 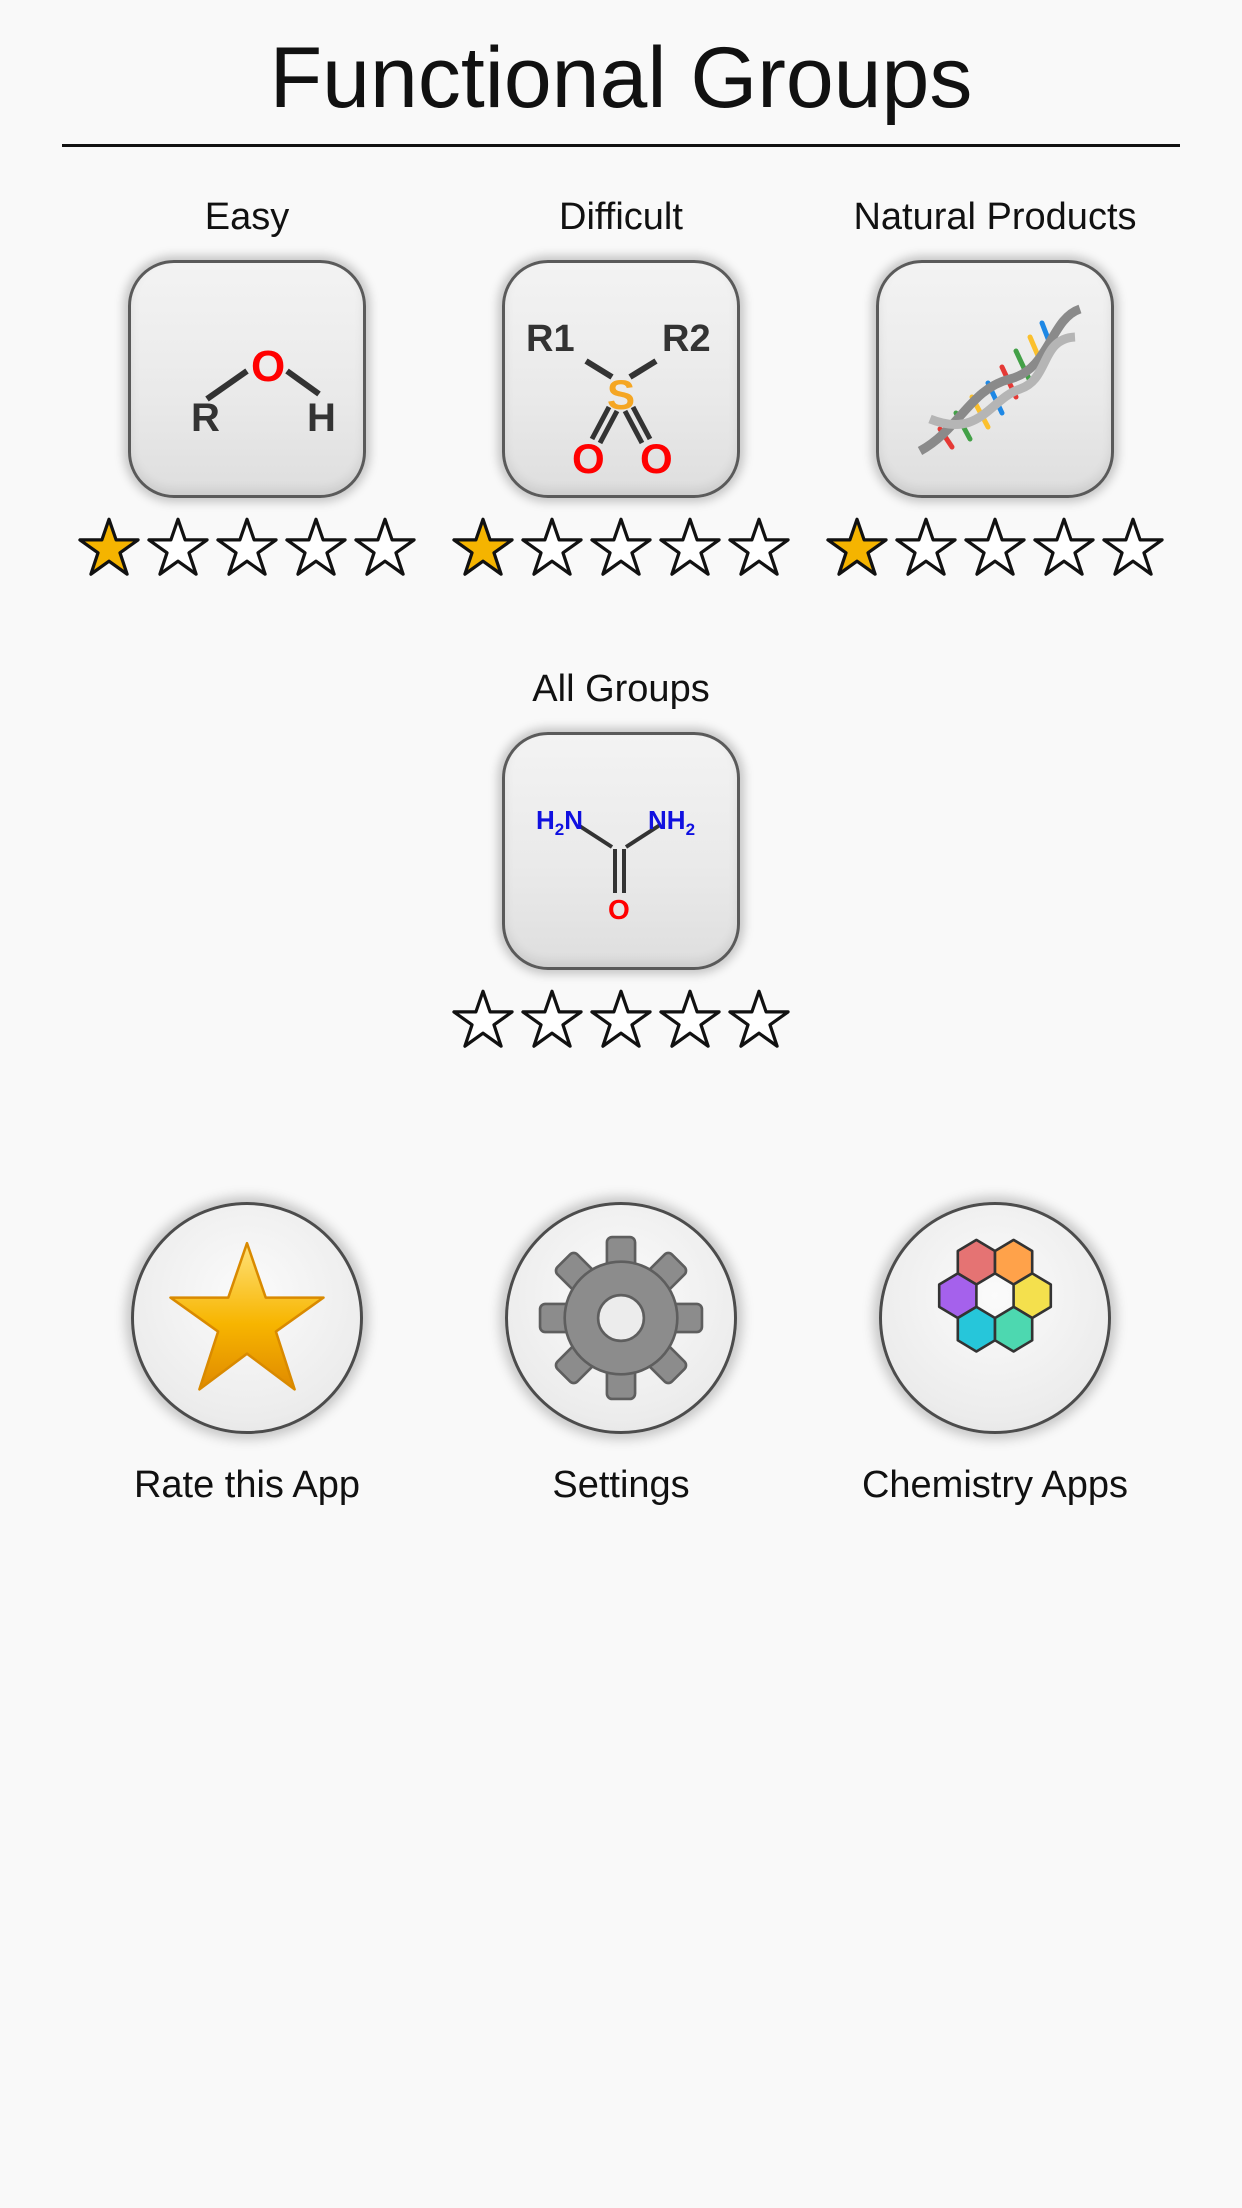 What do you see at coordinates (686, 339) in the screenshot?
I see `group-r2: R2` at bounding box center [686, 339].